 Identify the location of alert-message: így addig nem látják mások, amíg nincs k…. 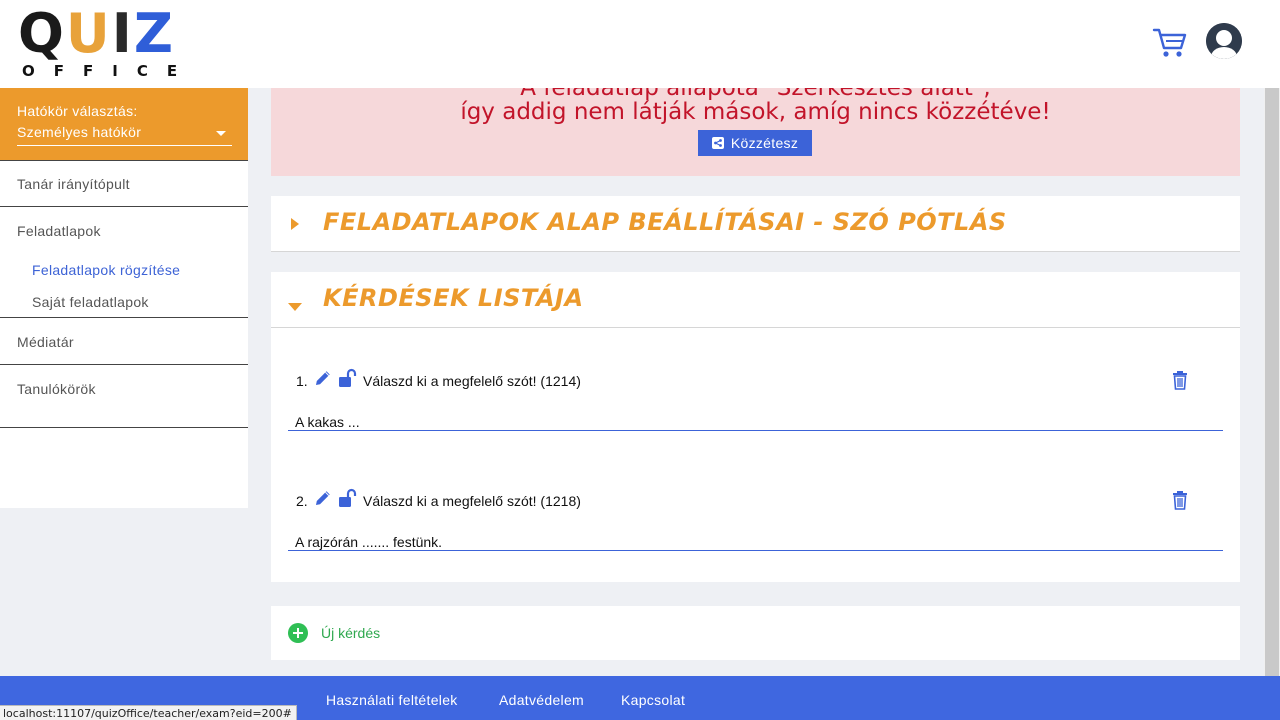
(755, 112).